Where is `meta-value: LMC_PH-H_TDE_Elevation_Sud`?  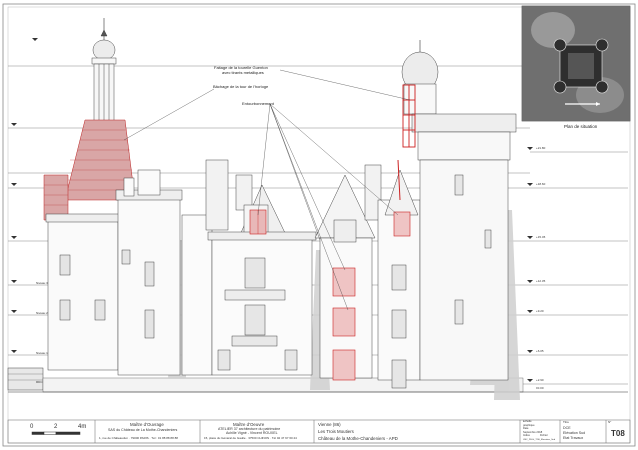
meta-value: LMC_PH-H_TDE_Elevation_Sud is located at coordinates (539, 440).